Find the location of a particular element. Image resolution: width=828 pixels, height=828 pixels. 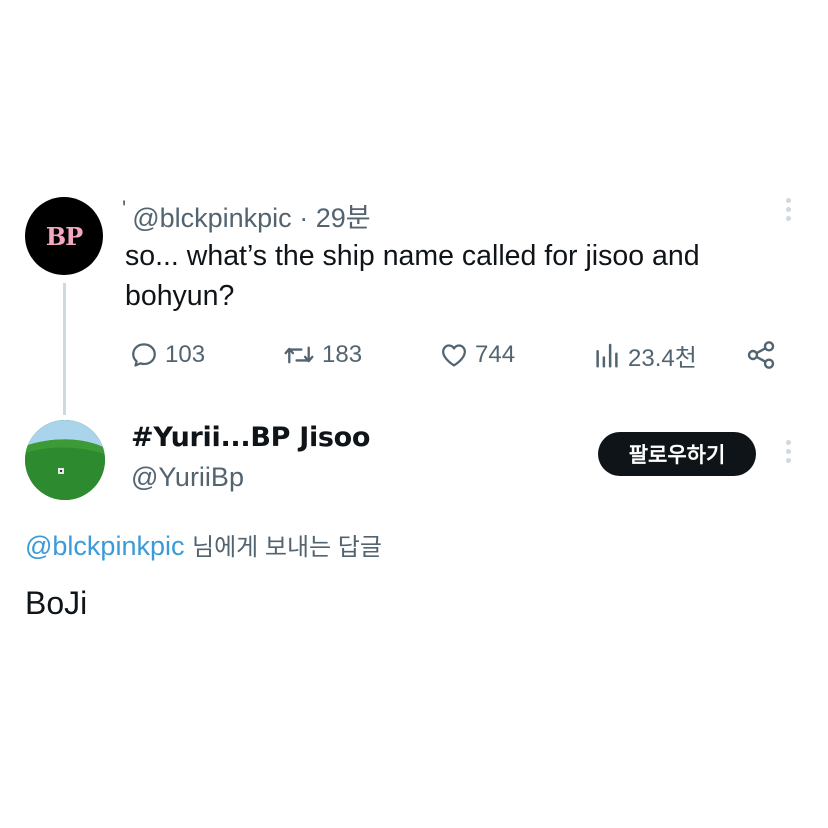

avatar-blckpinkpic: BP is located at coordinates (64, 236).